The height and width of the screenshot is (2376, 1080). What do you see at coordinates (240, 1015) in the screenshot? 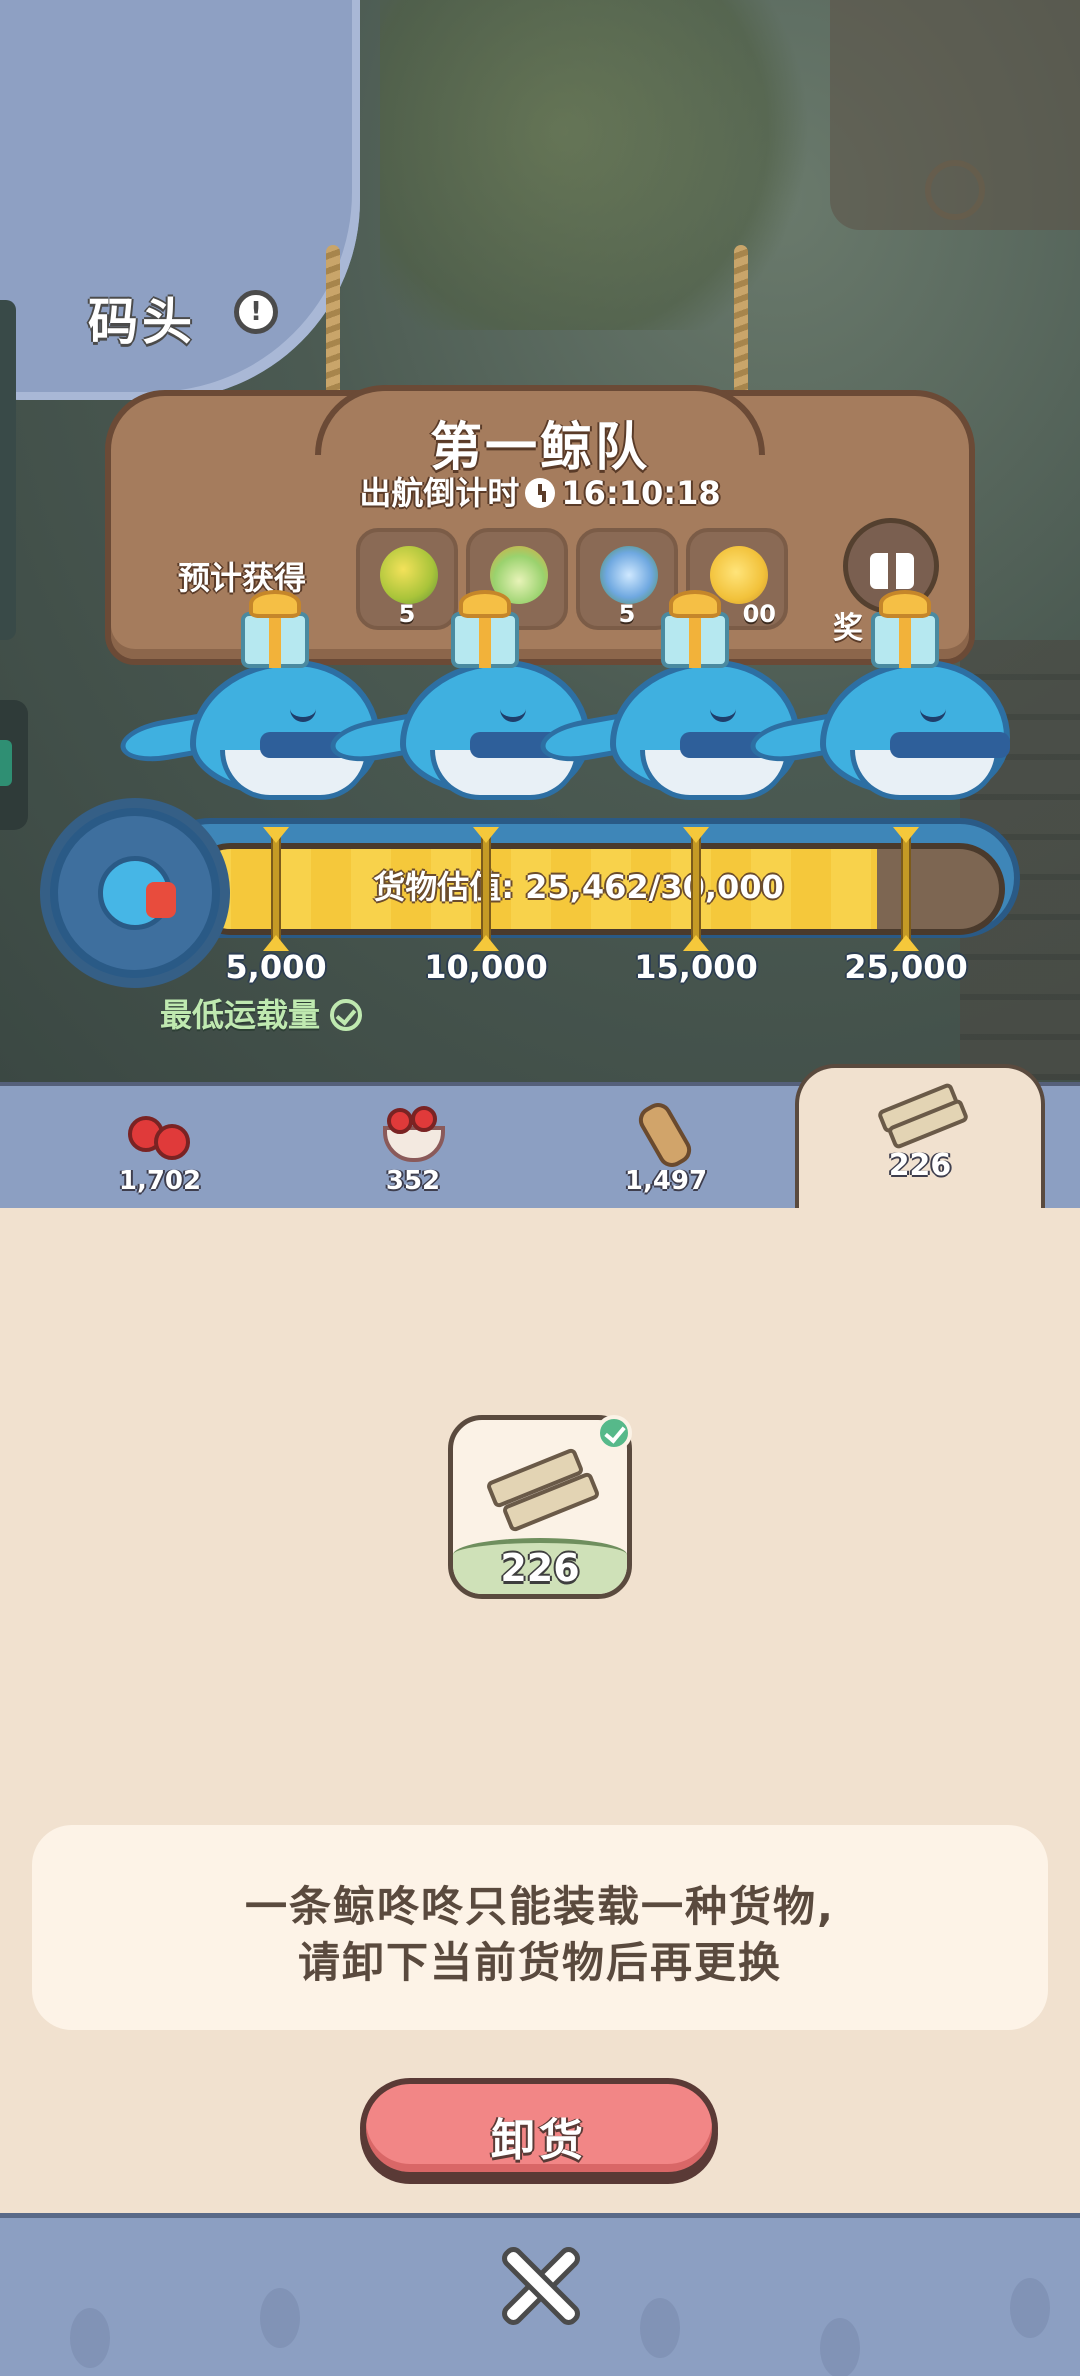
I see `min-load-label: 最低运载量` at bounding box center [240, 1015].